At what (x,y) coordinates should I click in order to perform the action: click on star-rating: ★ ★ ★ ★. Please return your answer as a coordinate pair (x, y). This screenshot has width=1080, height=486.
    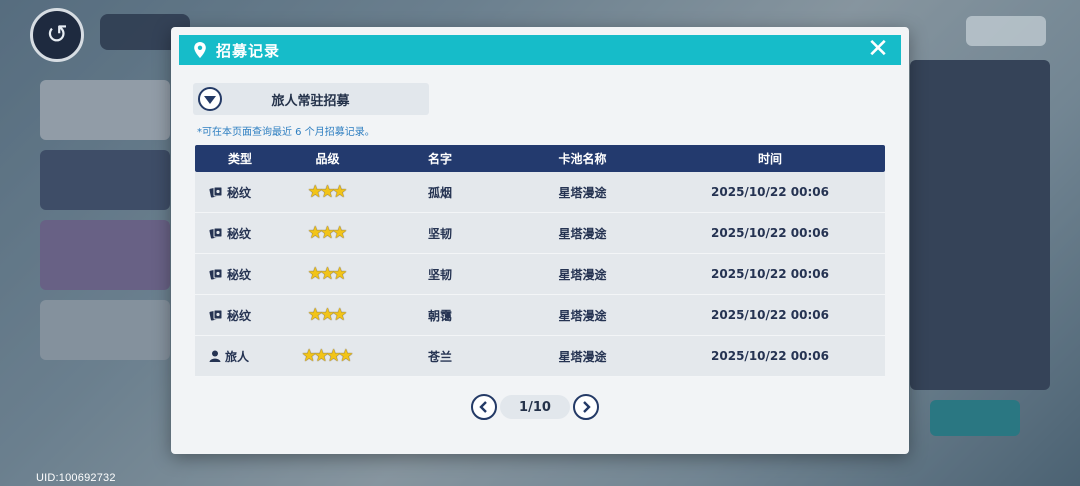
    Looking at the image, I should click on (328, 355).